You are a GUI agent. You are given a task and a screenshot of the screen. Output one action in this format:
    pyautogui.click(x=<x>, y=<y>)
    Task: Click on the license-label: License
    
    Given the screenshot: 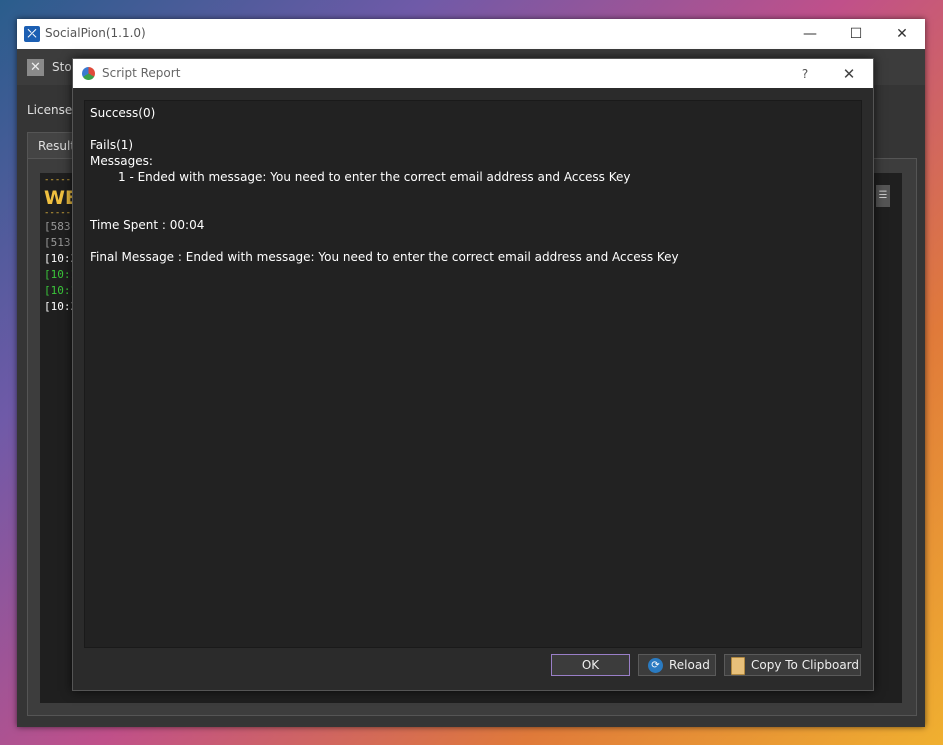 What is the action you would take?
    pyautogui.click(x=50, y=110)
    